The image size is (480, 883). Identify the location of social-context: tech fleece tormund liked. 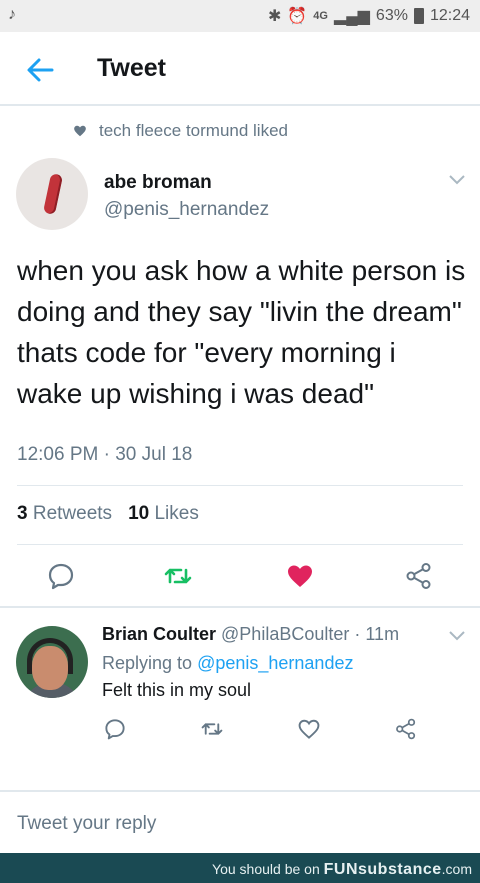
(180, 131).